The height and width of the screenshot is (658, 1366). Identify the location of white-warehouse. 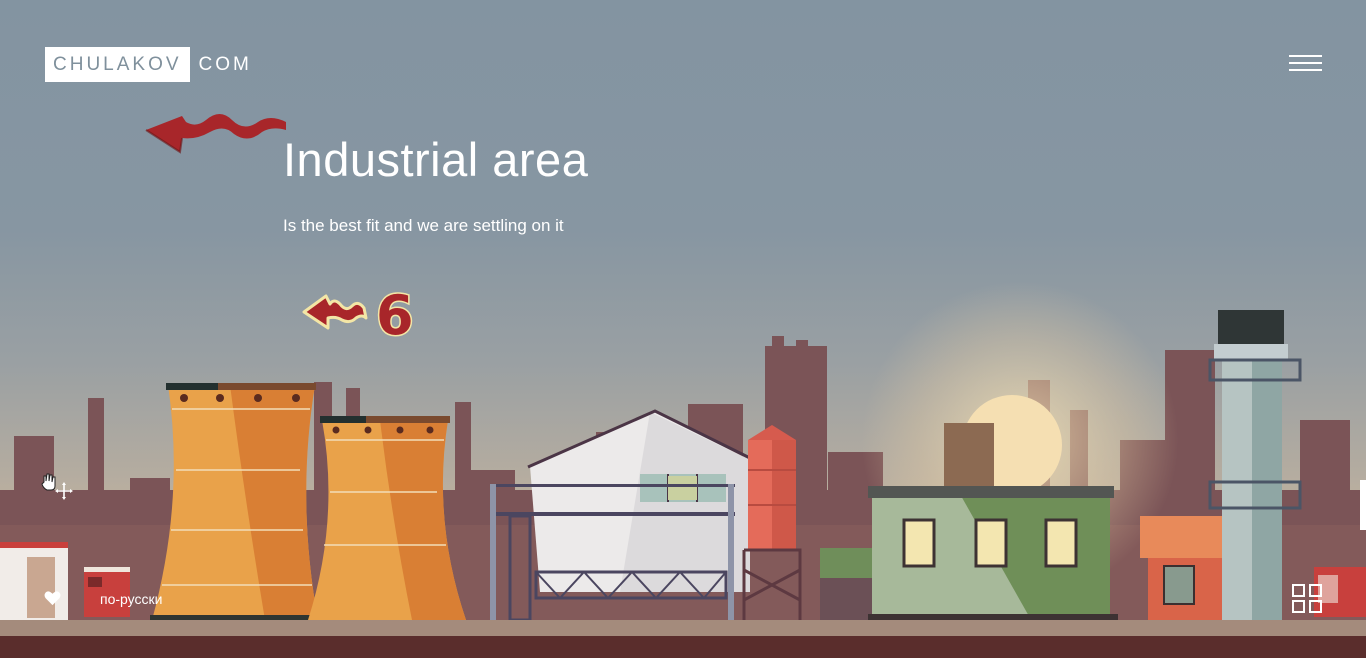
(621, 515).